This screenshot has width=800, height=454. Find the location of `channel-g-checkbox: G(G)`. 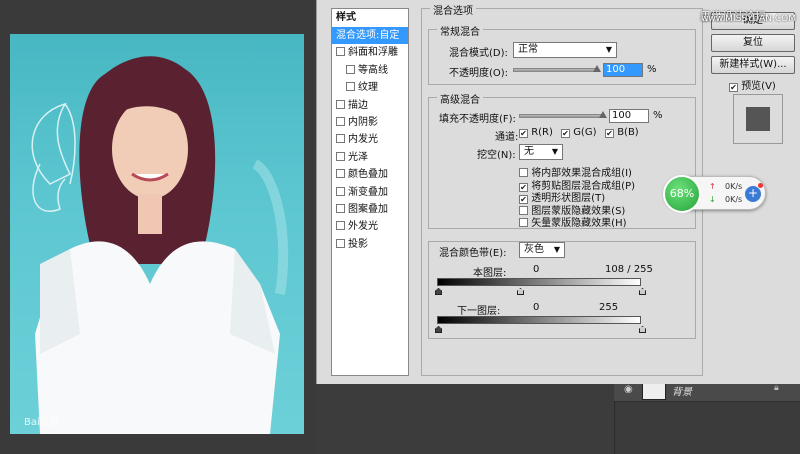

channel-g-checkbox: G(G) is located at coordinates (579, 132).